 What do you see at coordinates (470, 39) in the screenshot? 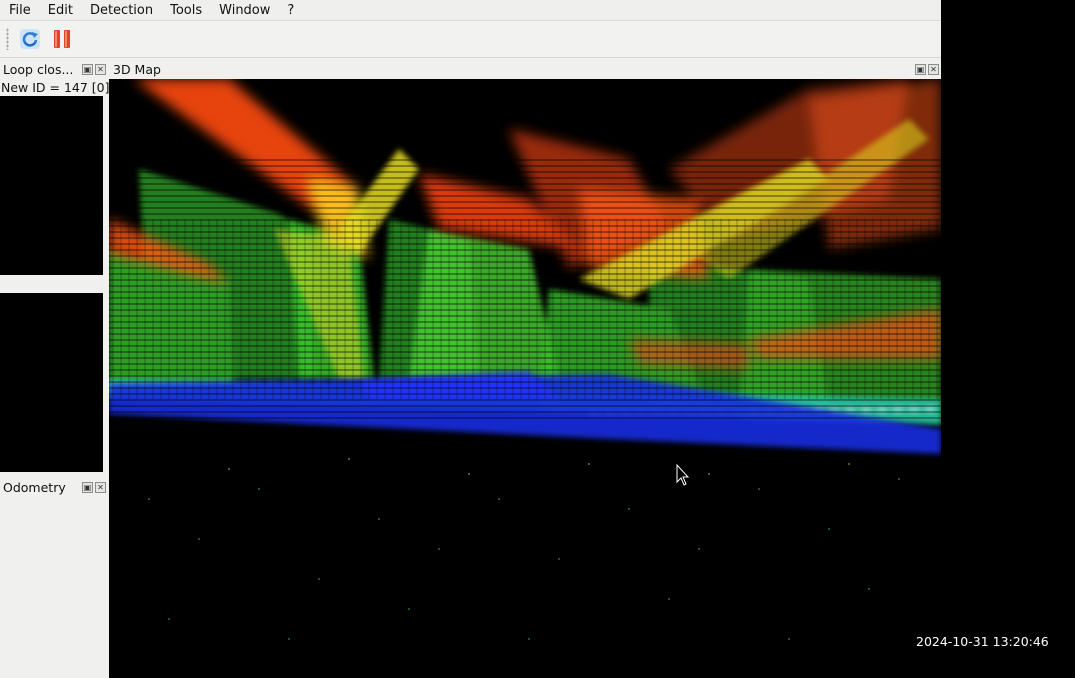
I see `toolbar` at bounding box center [470, 39].